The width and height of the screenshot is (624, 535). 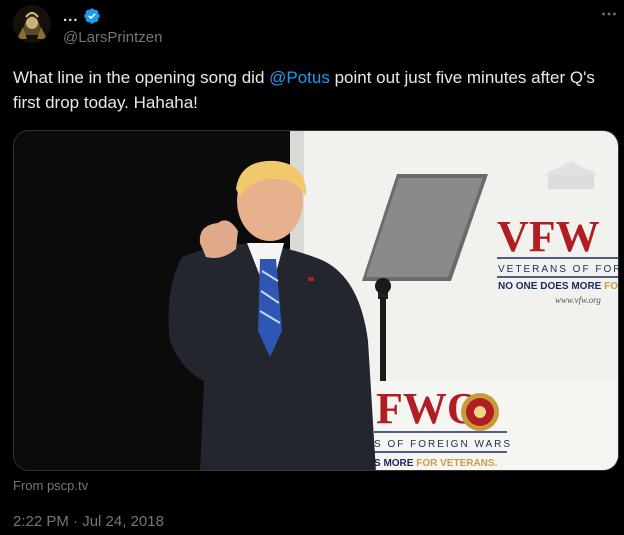 What do you see at coordinates (578, 300) in the screenshot?
I see `vfw-url: www.vfw.org` at bounding box center [578, 300].